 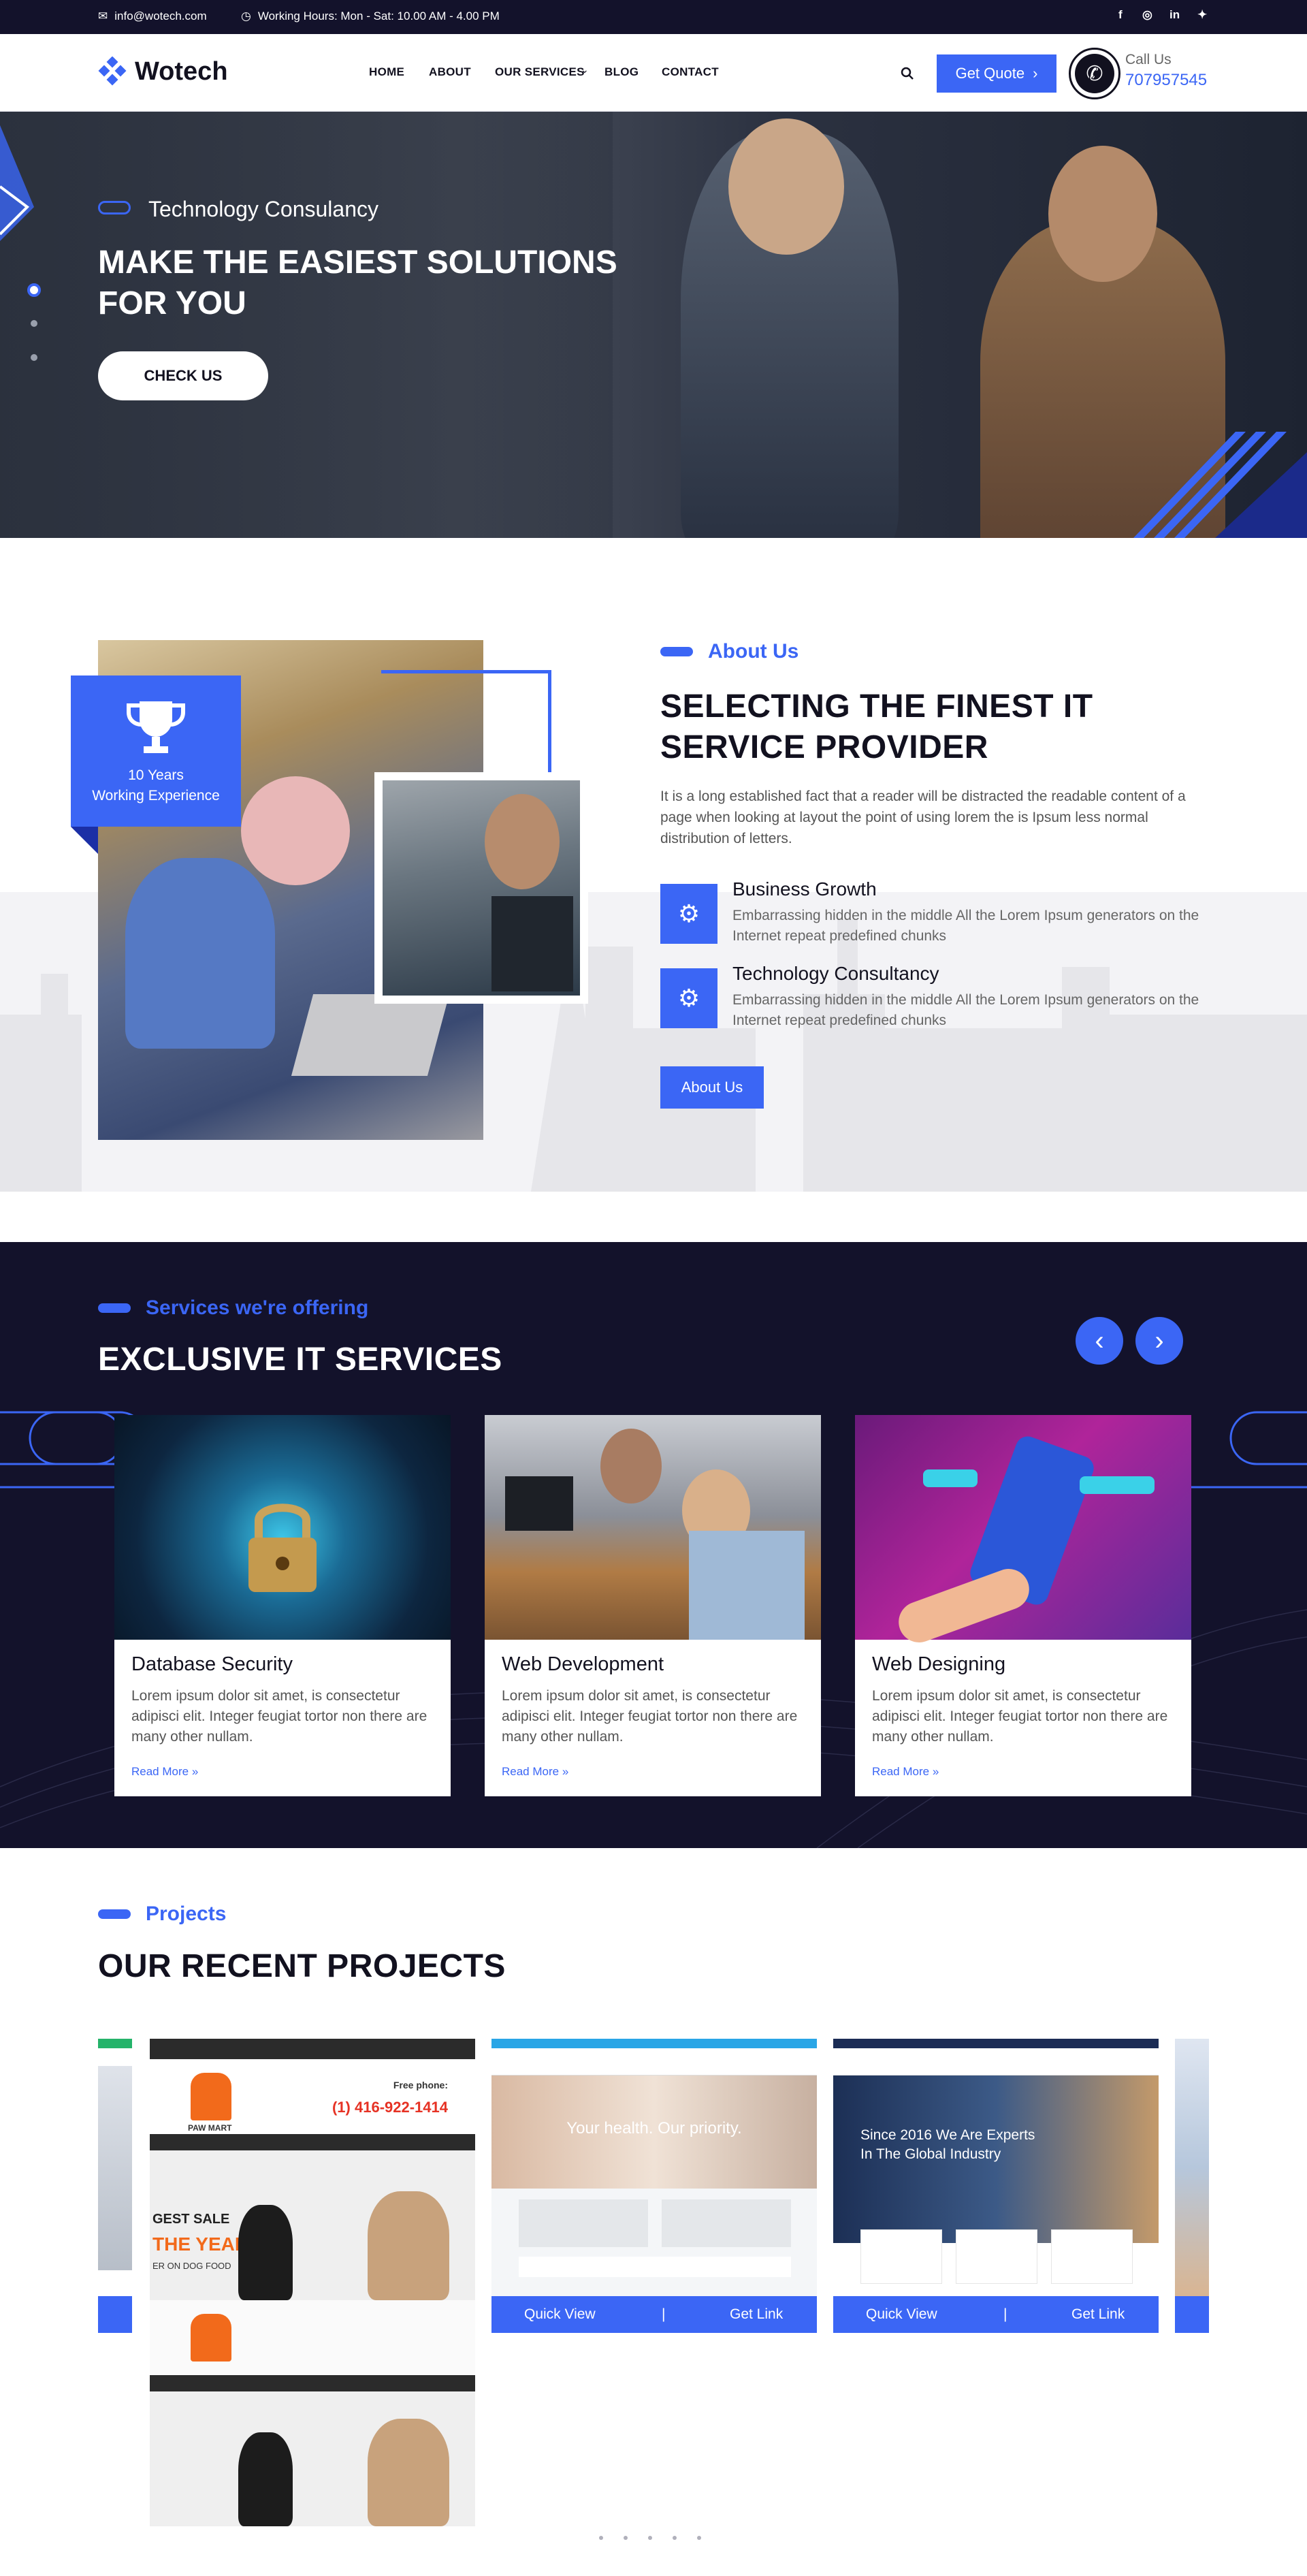 I want to click on logo: Wotech, so click(x=163, y=71).